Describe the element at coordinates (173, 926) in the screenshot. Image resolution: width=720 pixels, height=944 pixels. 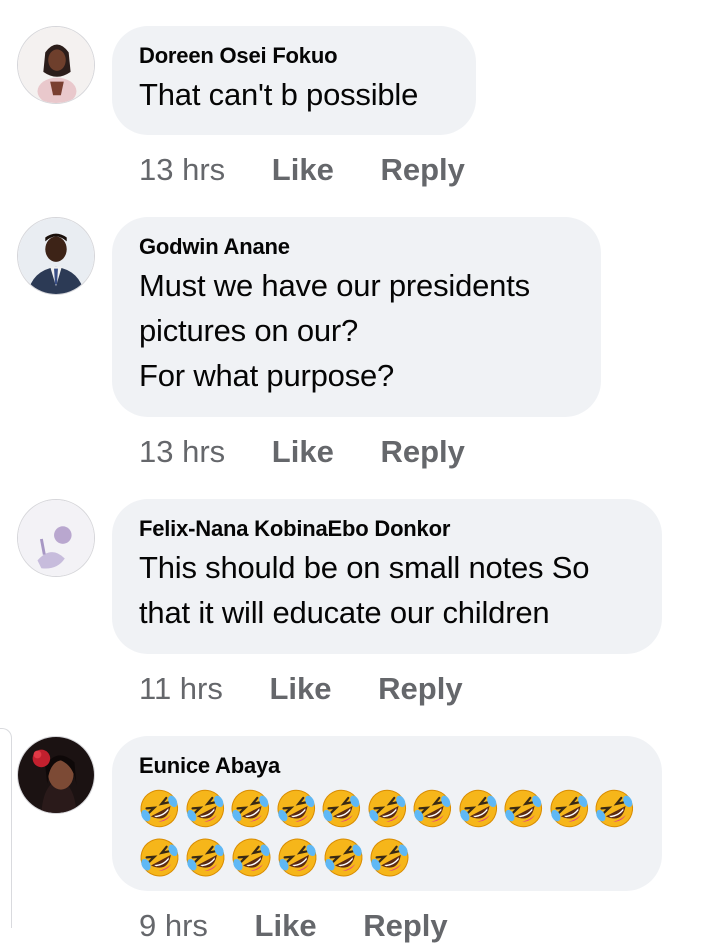
I see `comment-timestamp: 9 hrs` at that location.